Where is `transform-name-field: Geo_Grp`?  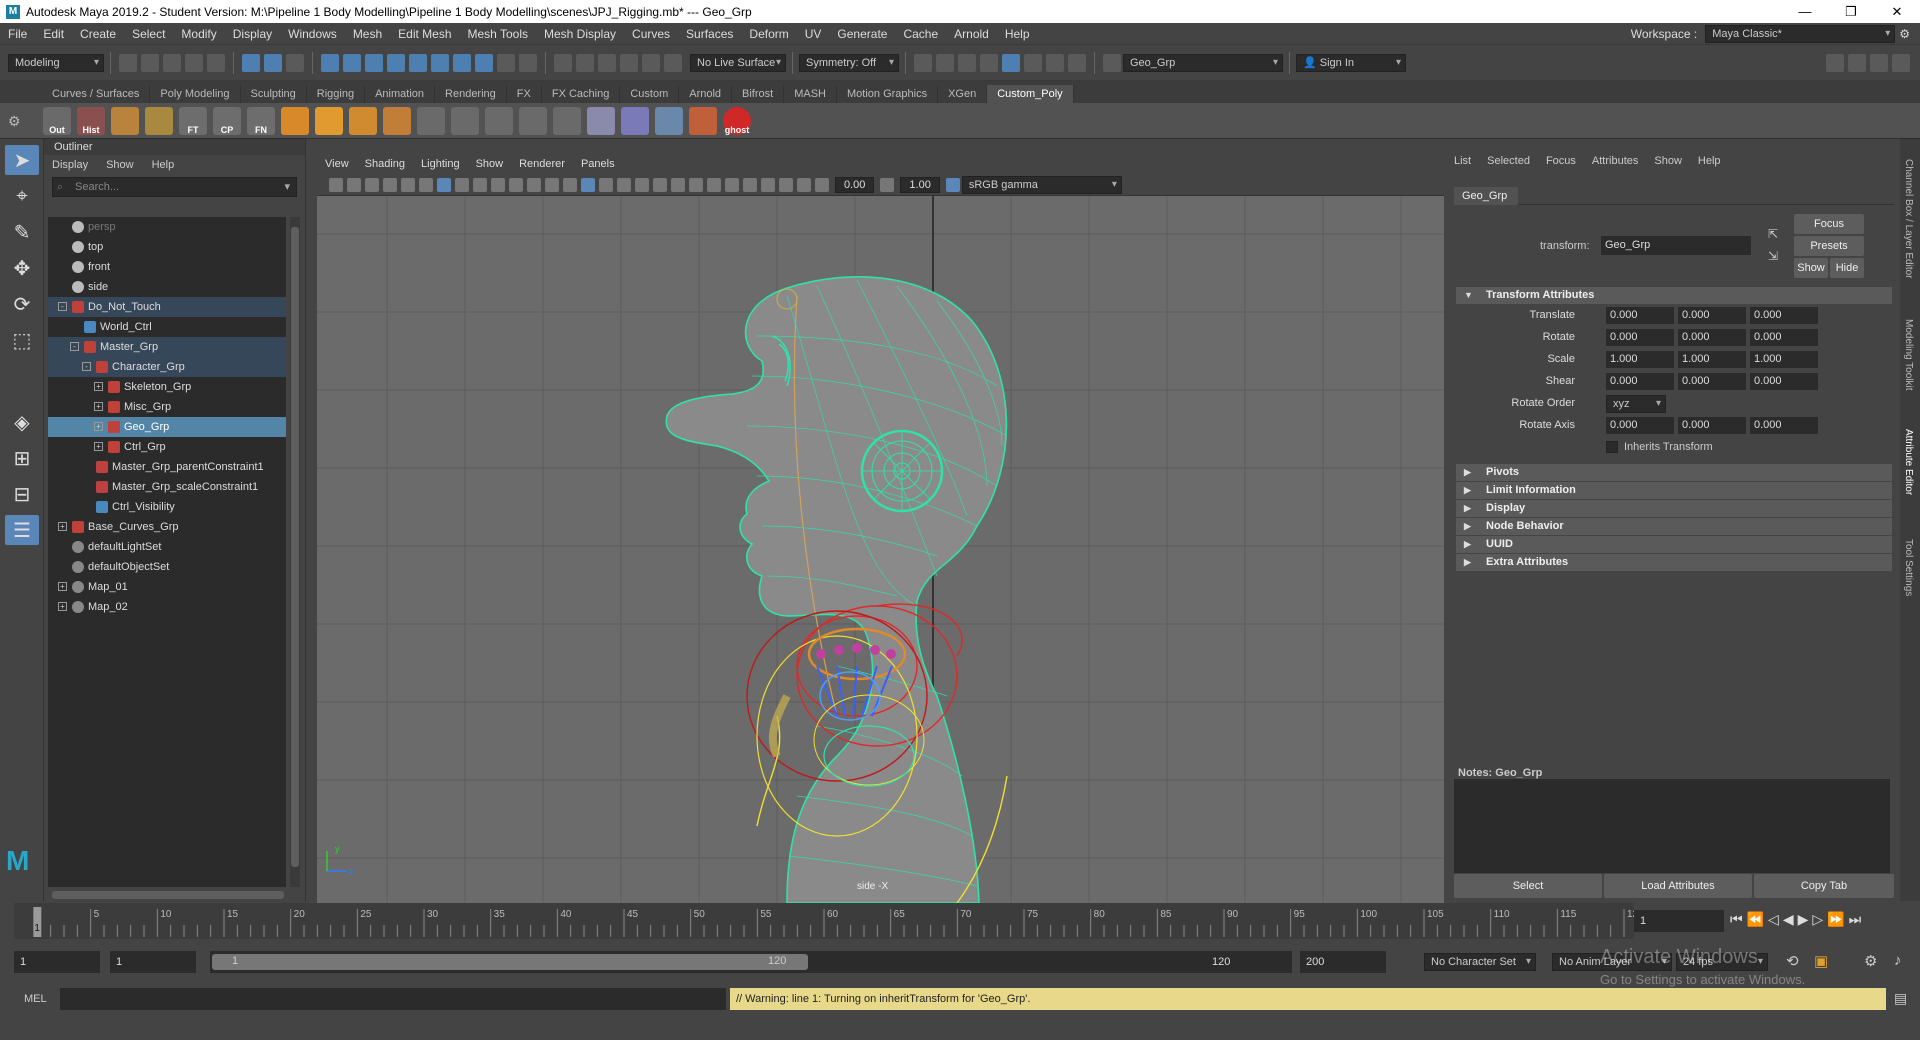
transform-name-field: Geo_Grp is located at coordinates (1676, 245).